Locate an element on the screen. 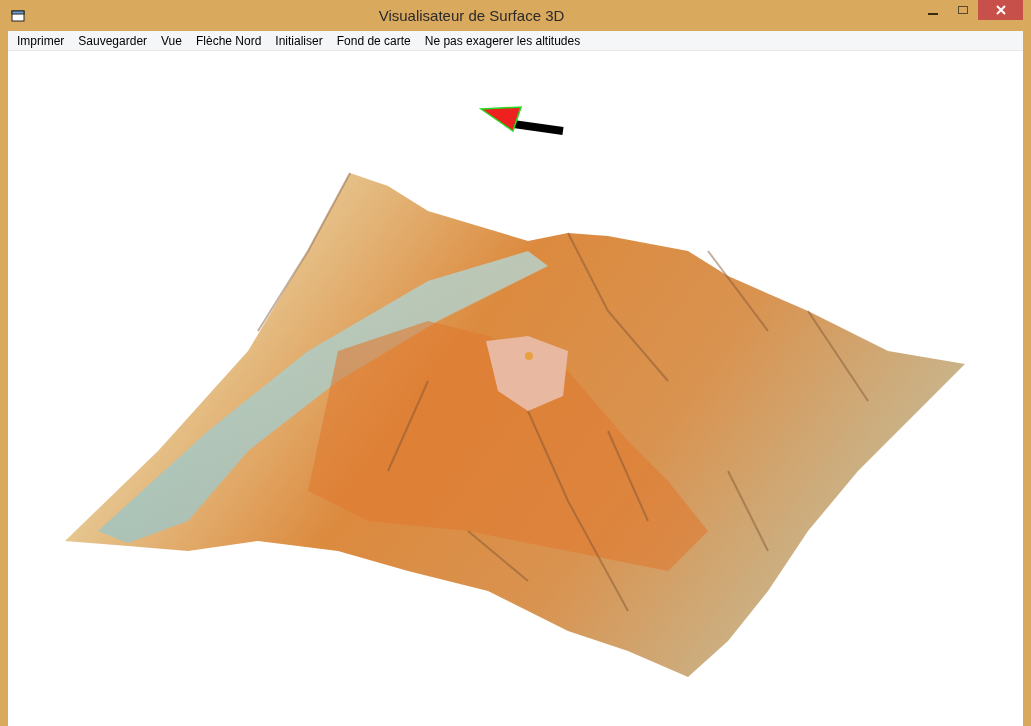 The height and width of the screenshot is (726, 1031). maximize-icon is located at coordinates (963, 10).